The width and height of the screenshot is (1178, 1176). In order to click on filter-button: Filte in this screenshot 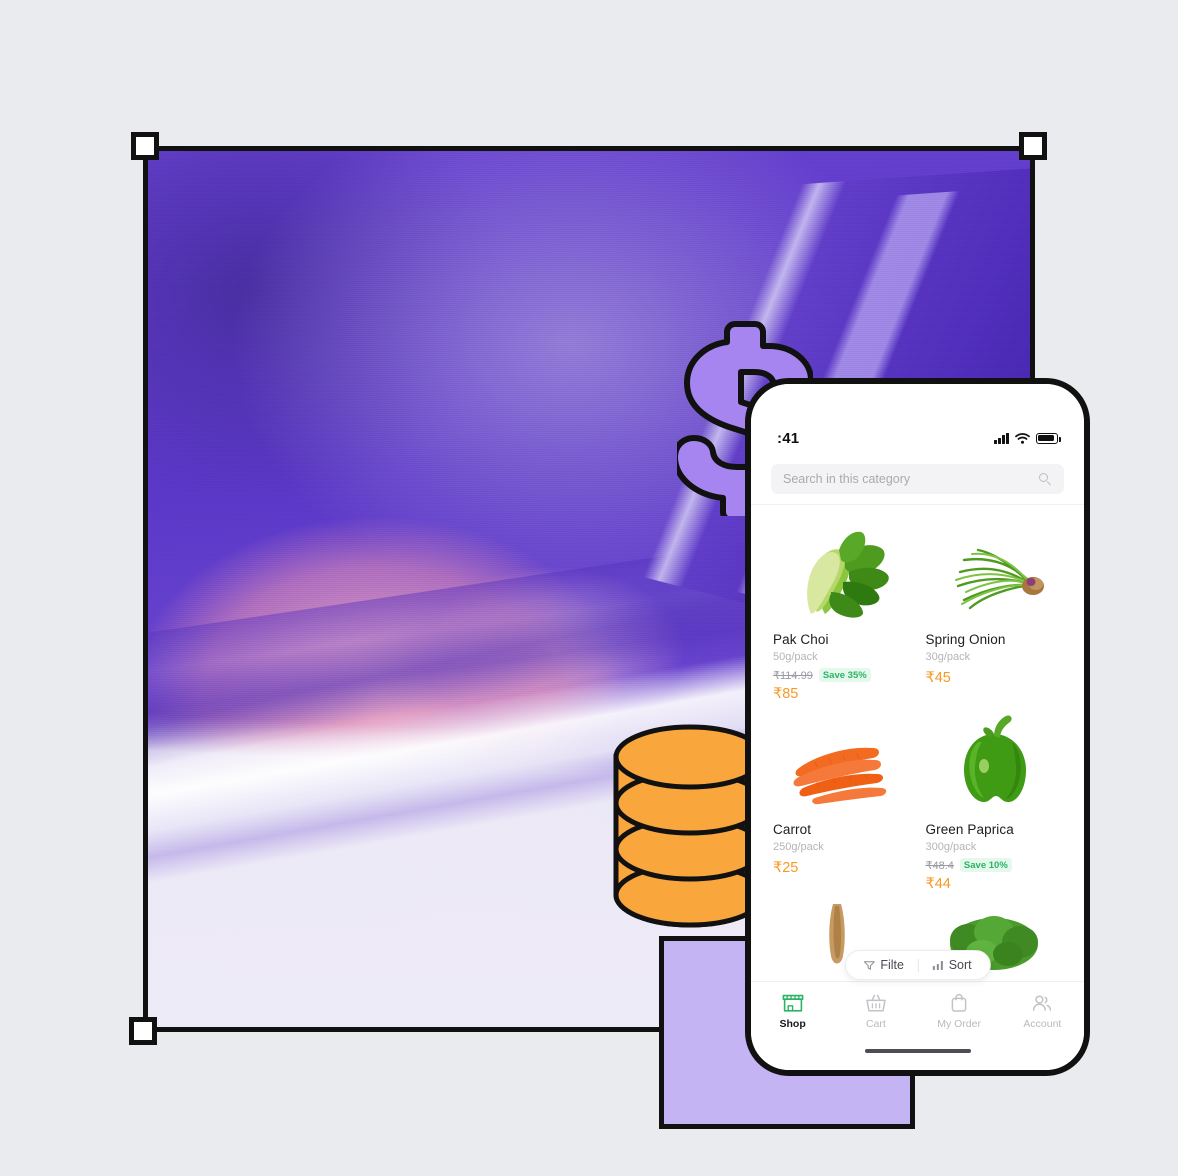, I will do `click(883, 965)`.